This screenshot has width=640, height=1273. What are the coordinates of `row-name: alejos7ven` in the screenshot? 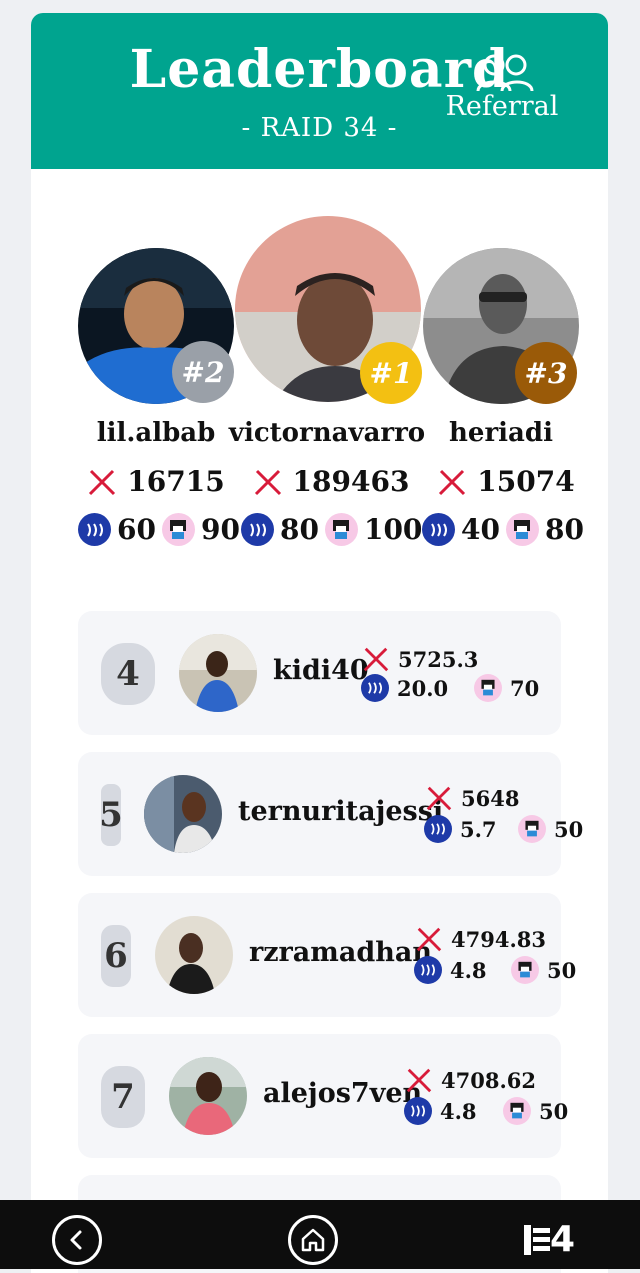 It's located at (342, 1093).